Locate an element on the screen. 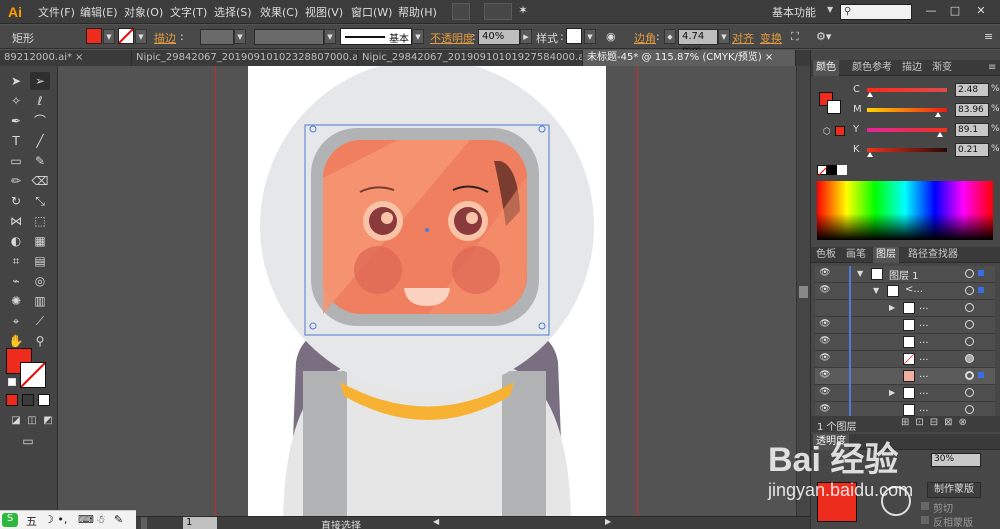 This screenshot has height=529, width=1000. status-arrow-icon: ◀ is located at coordinates (436, 521).